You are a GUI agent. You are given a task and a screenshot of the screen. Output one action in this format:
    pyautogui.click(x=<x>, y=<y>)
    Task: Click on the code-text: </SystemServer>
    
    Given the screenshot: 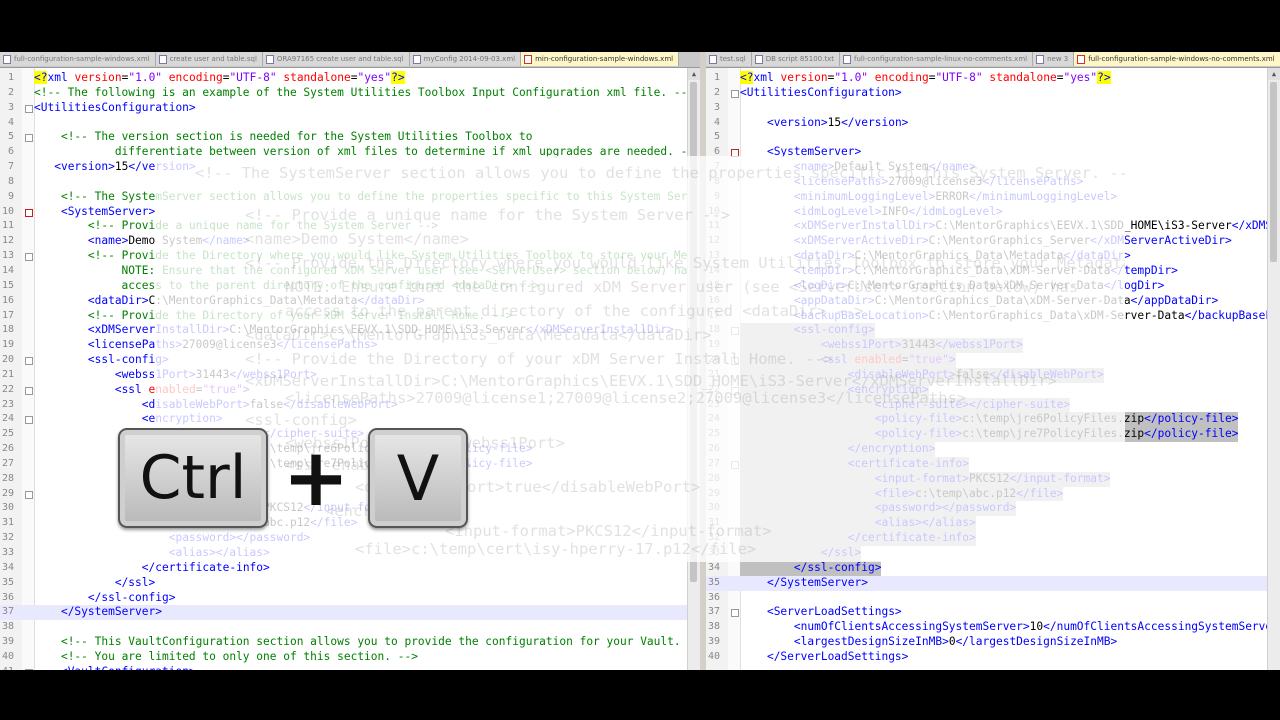 What is the action you would take?
    pyautogui.click(x=817, y=582)
    